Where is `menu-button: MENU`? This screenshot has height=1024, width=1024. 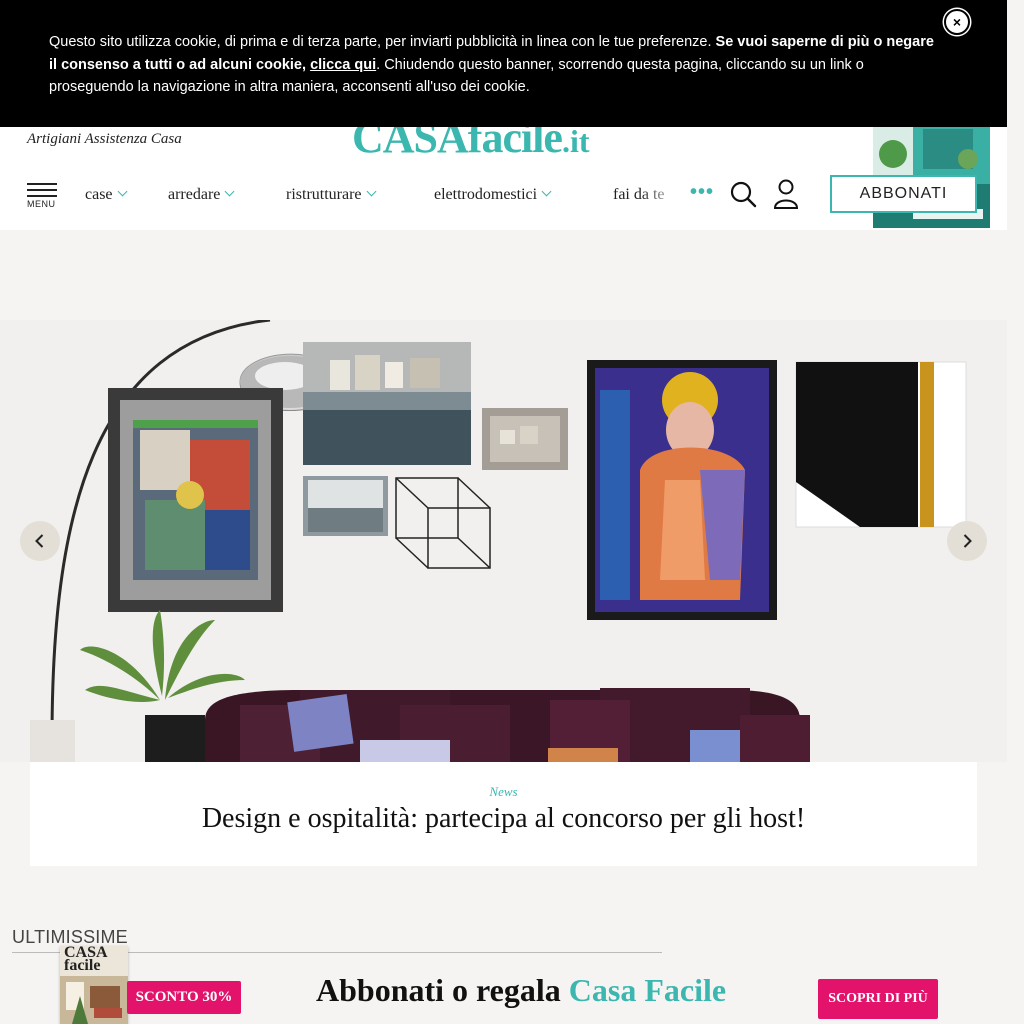 menu-button: MENU is located at coordinates (43, 198).